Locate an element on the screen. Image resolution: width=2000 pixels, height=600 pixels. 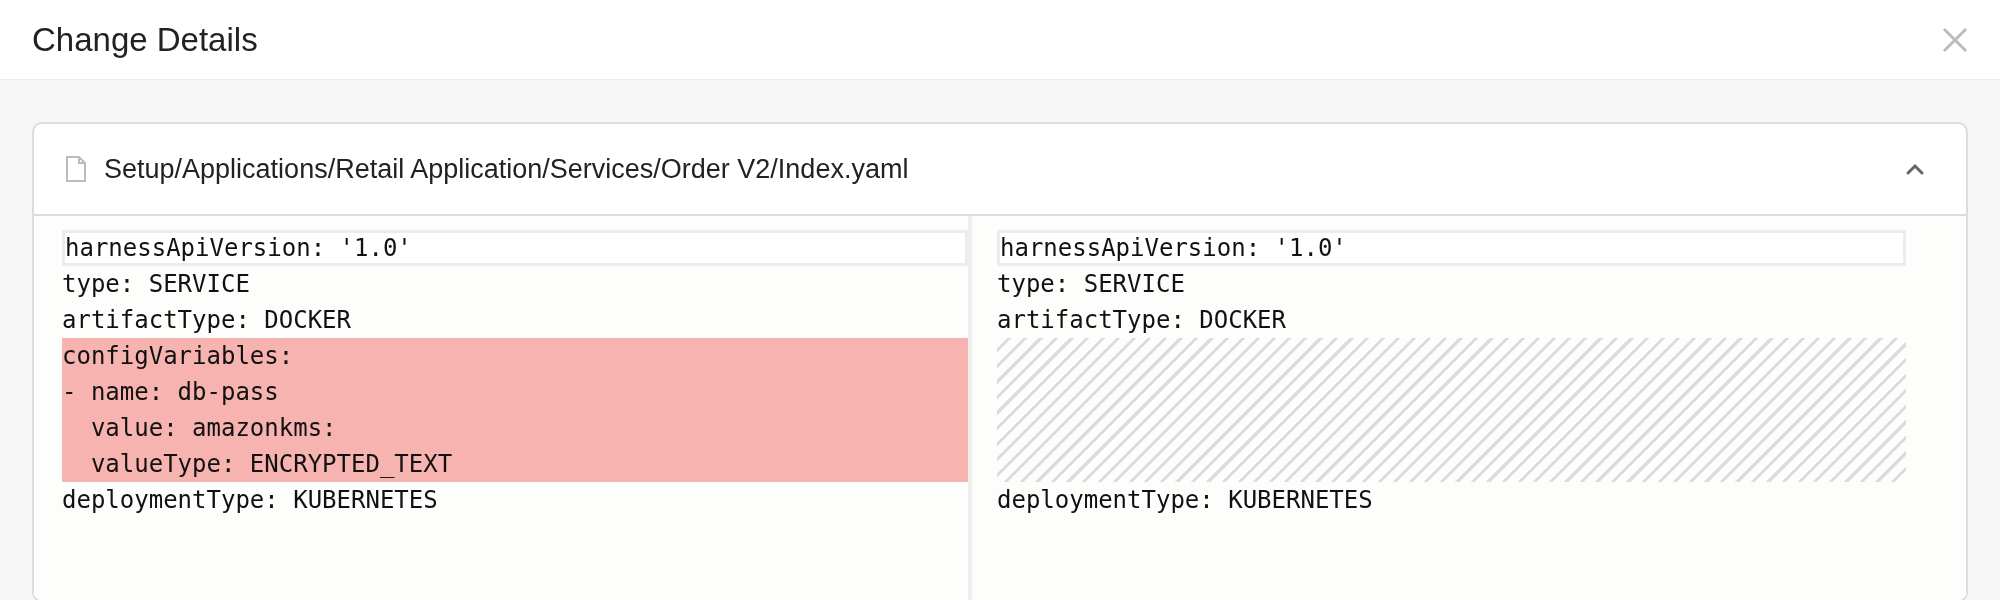
file-path: Setup/Applications/Retail Application/Services/Order V2/Index.yaml is located at coordinates (507, 169).